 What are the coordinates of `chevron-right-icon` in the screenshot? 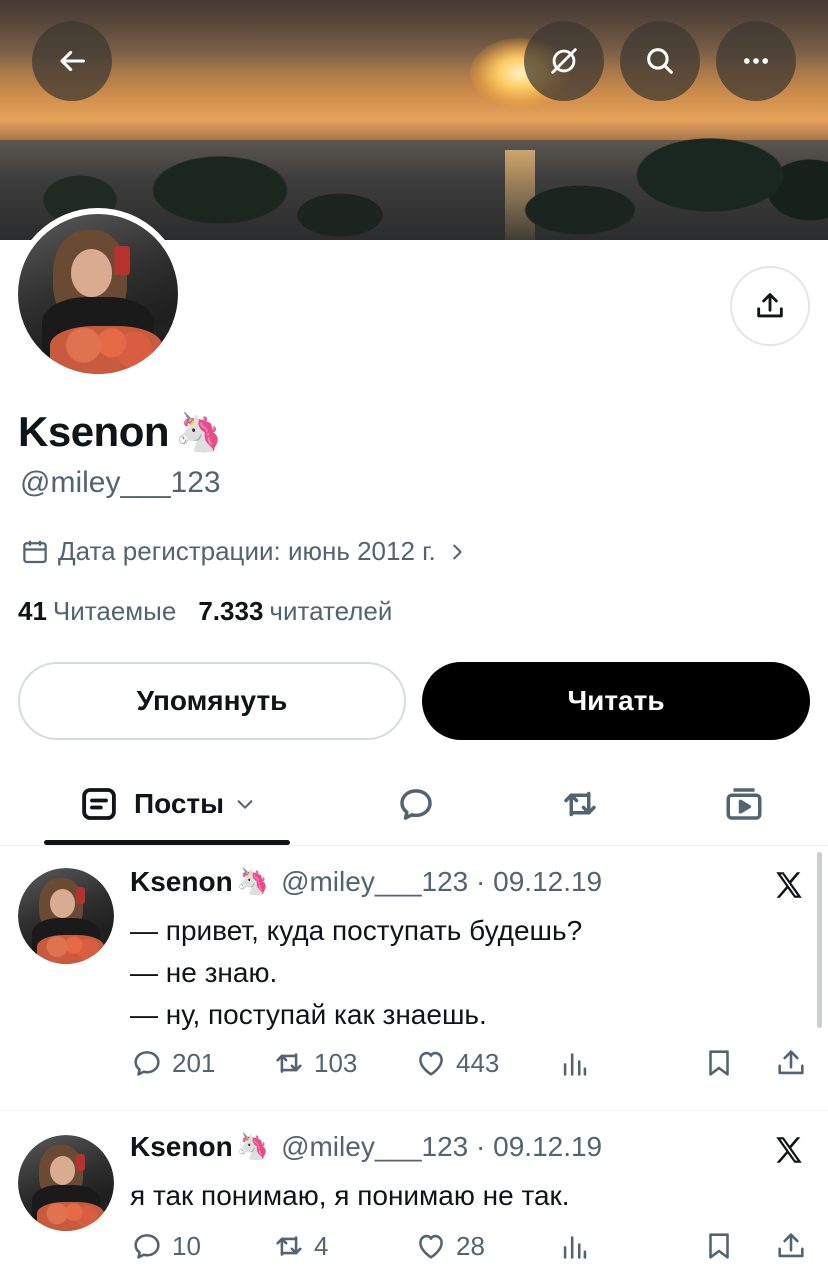 It's located at (457, 551).